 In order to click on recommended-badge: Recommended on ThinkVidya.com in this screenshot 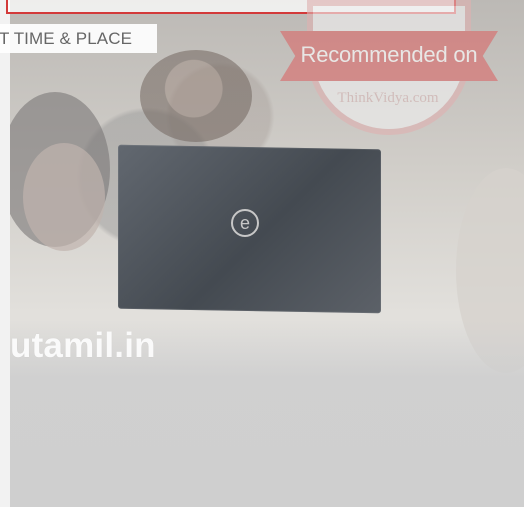, I will do `click(389, 80)`.